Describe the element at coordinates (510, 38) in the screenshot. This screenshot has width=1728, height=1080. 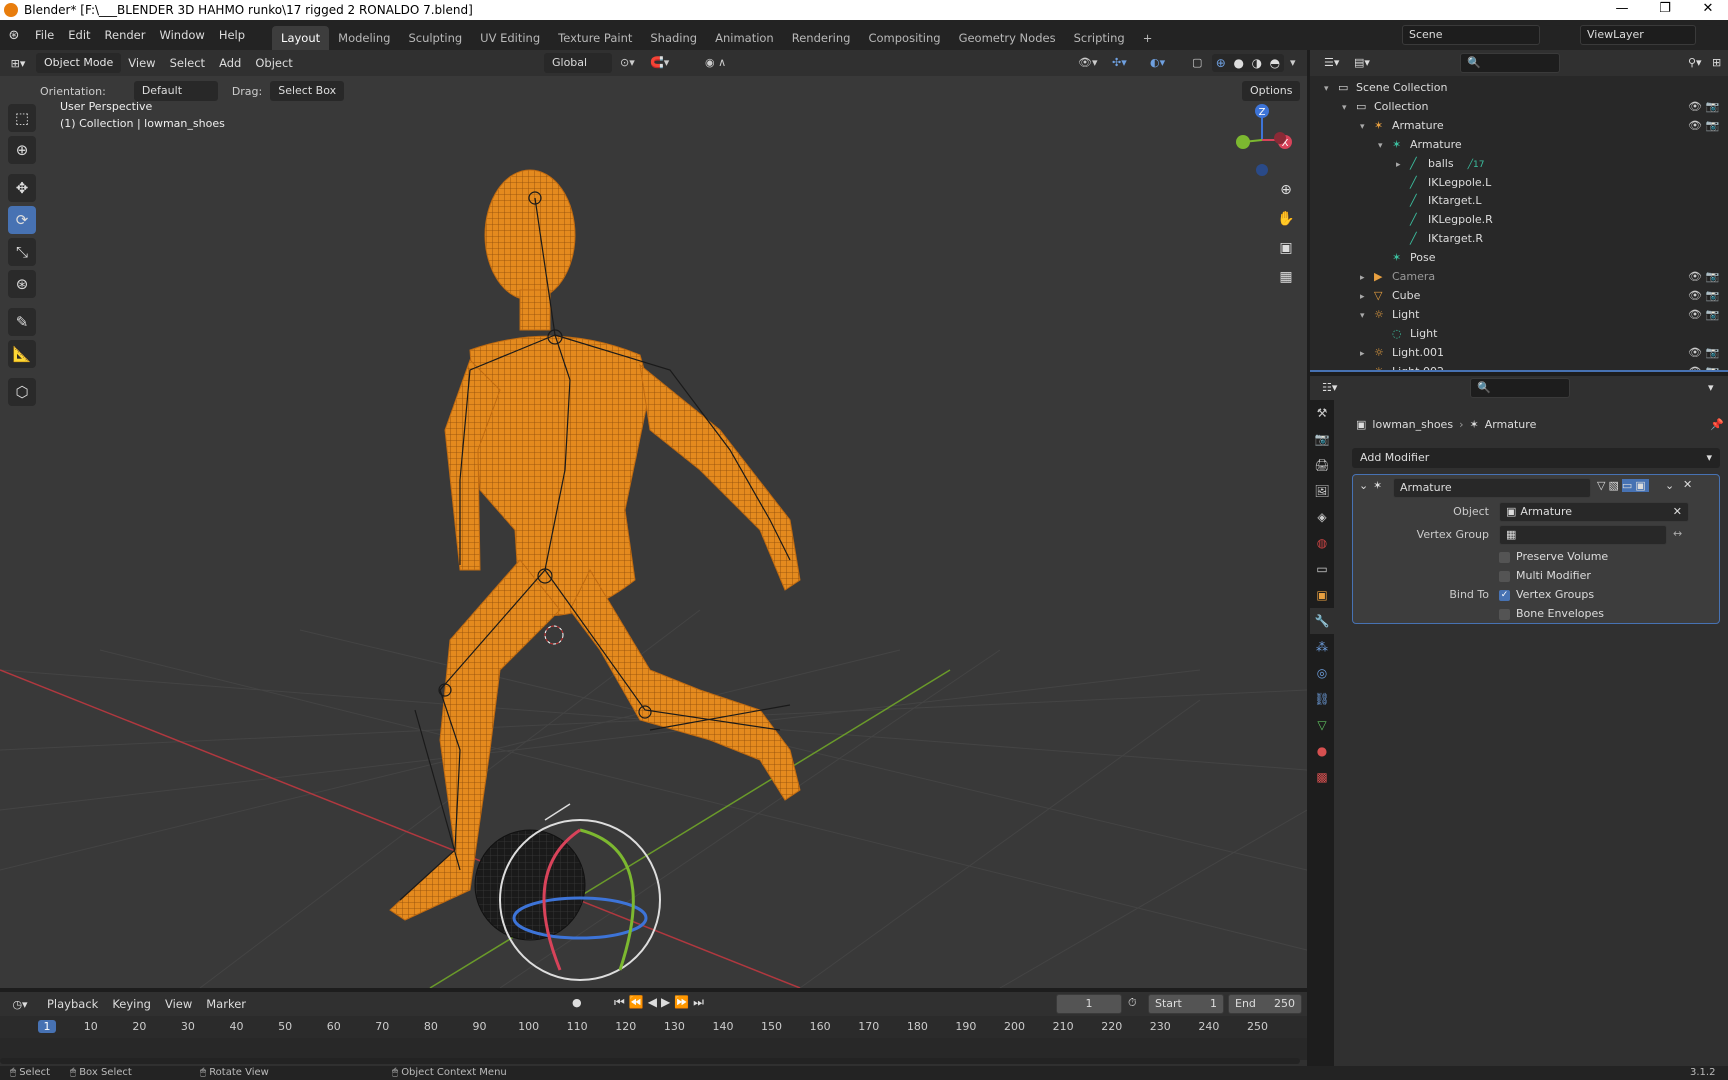
I see `tab-uv-editing: UV Editing` at that location.